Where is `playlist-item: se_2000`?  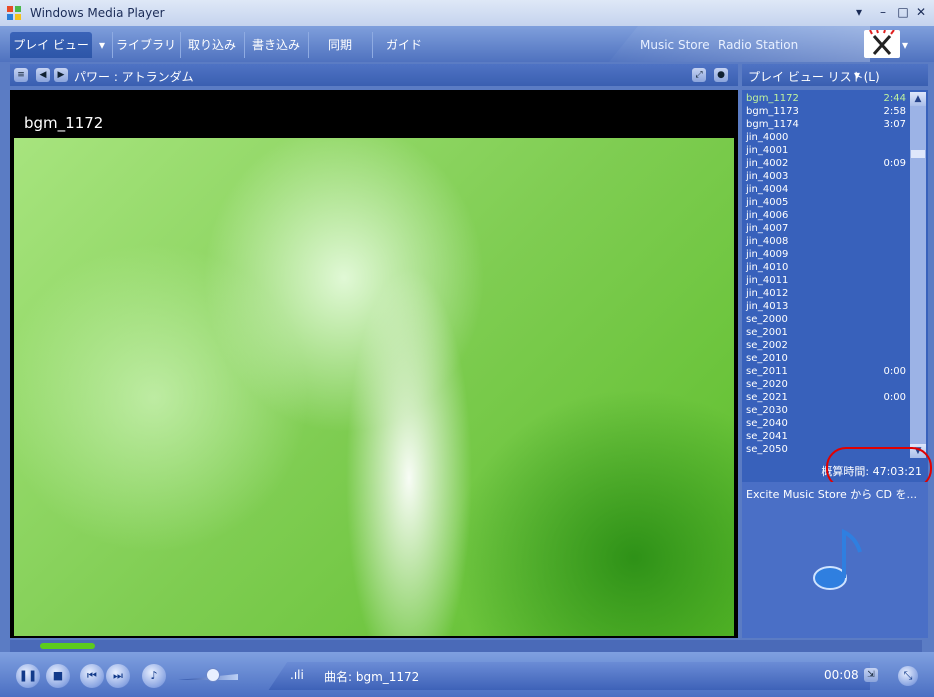
playlist-item: se_2000 is located at coordinates (826, 319).